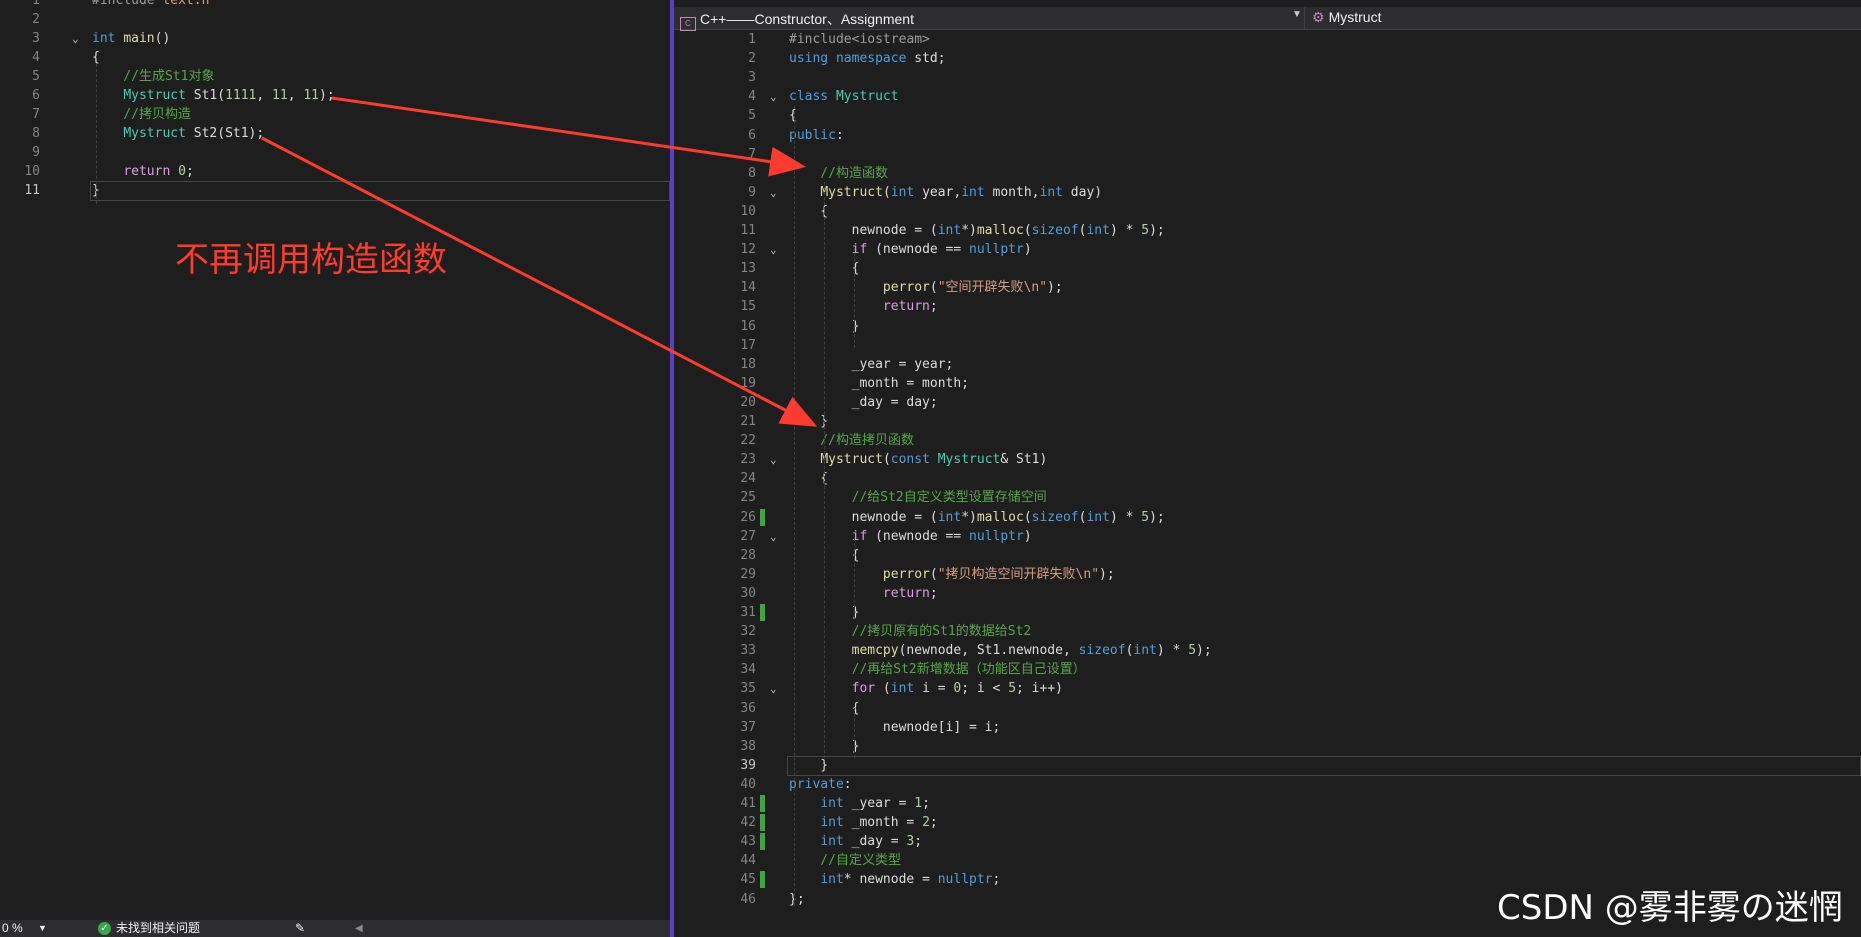 The width and height of the screenshot is (1861, 937). Describe the element at coordinates (797, 899) in the screenshot. I see `code-text: };` at that location.